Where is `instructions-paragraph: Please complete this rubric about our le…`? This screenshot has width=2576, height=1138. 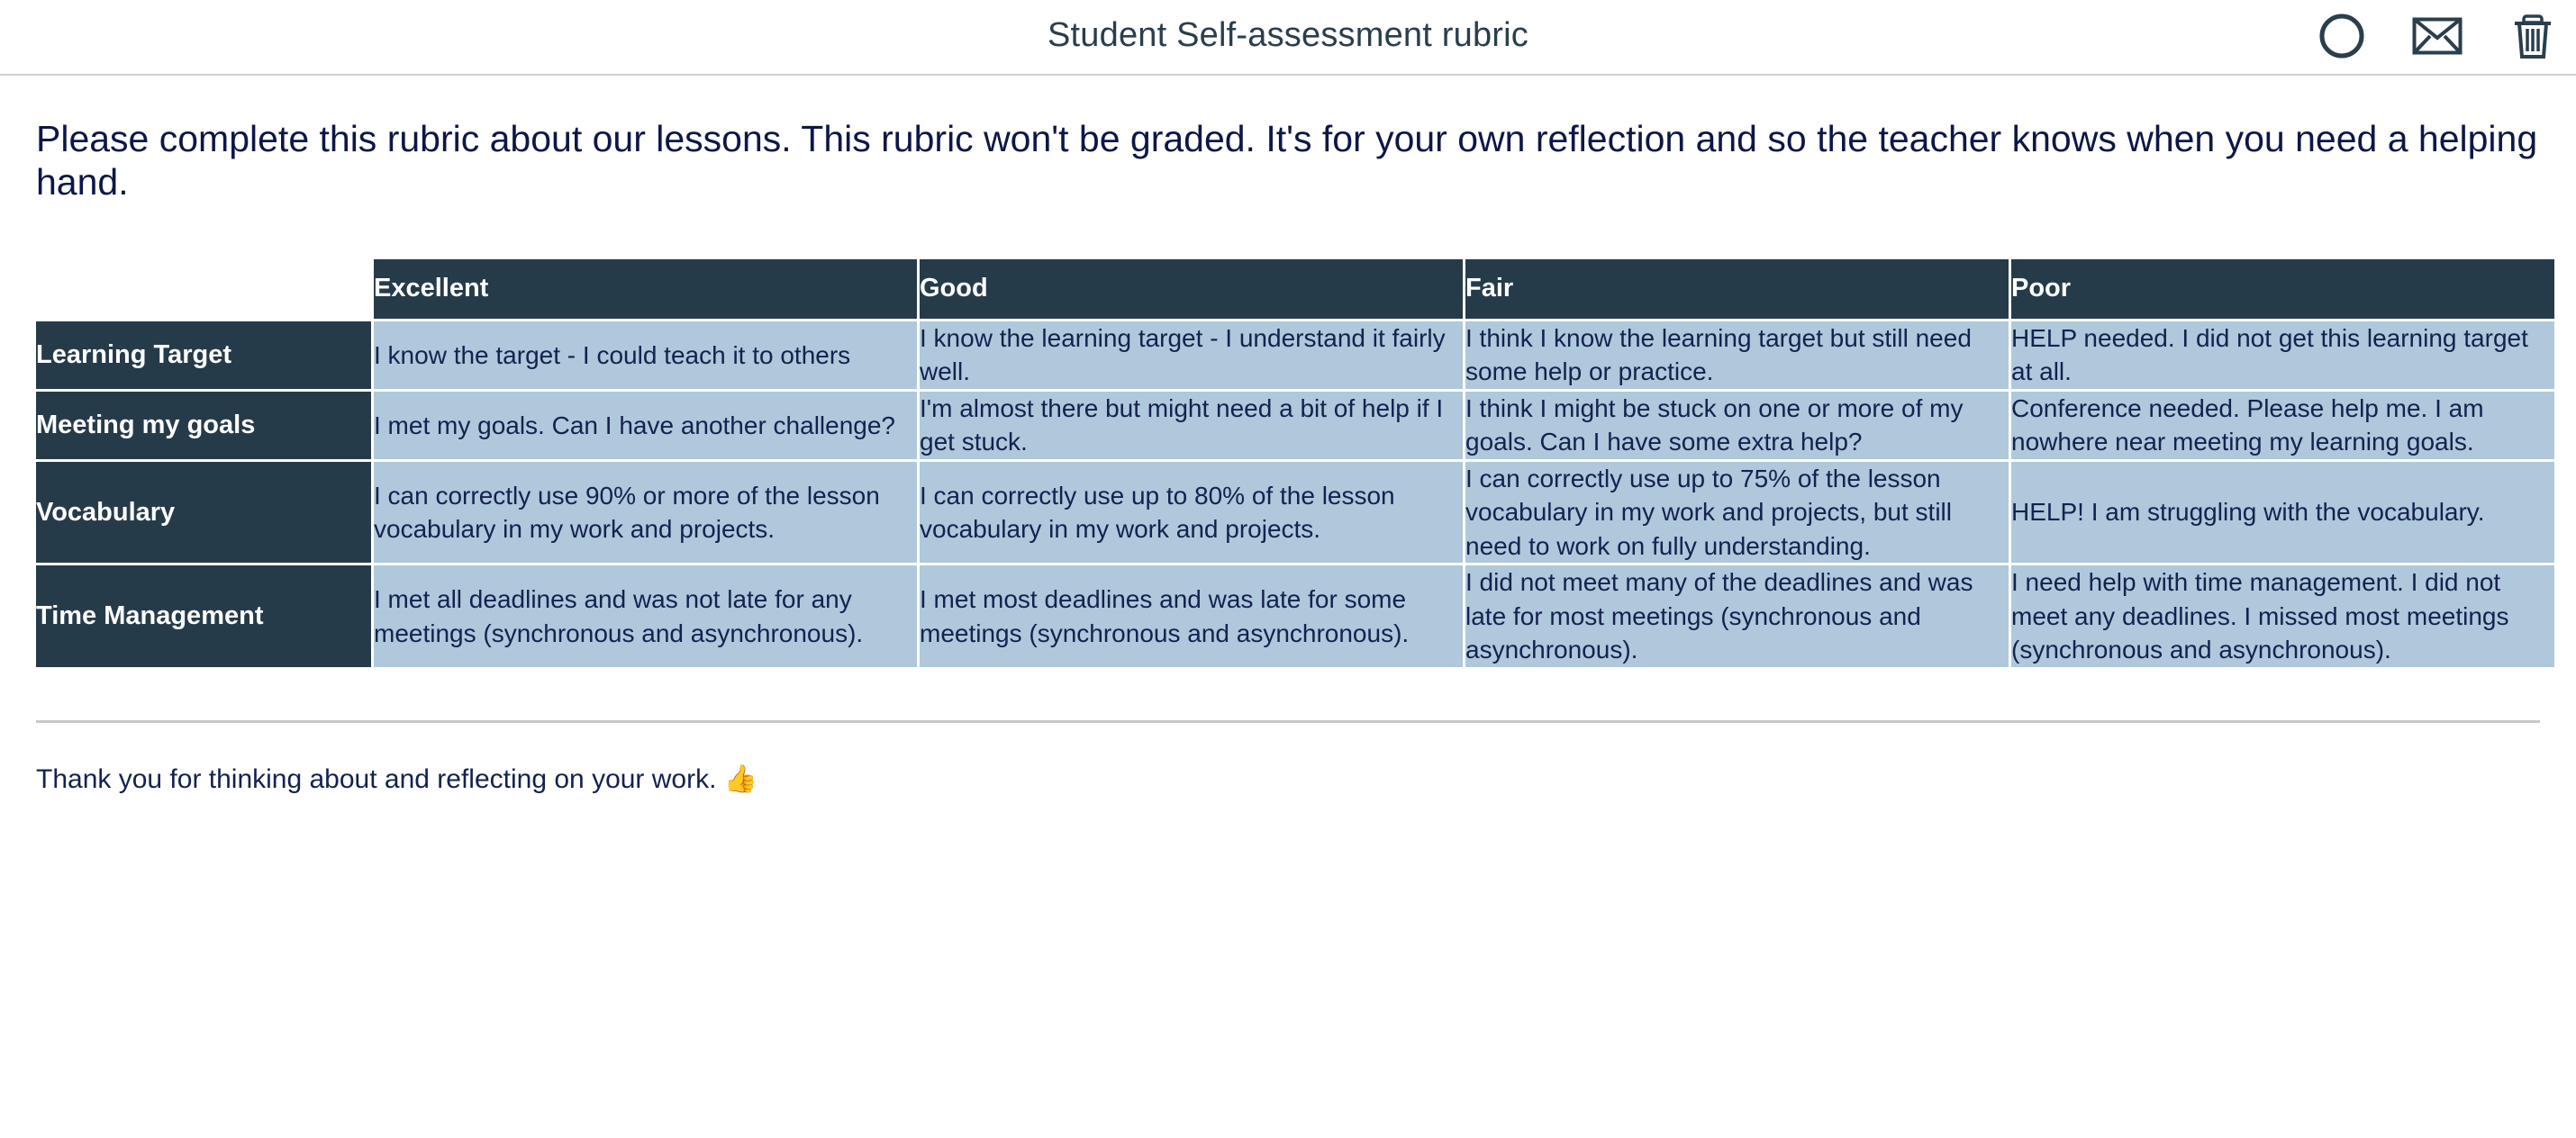 instructions-paragraph: Please complete this rubric about our le… is located at coordinates (1287, 160).